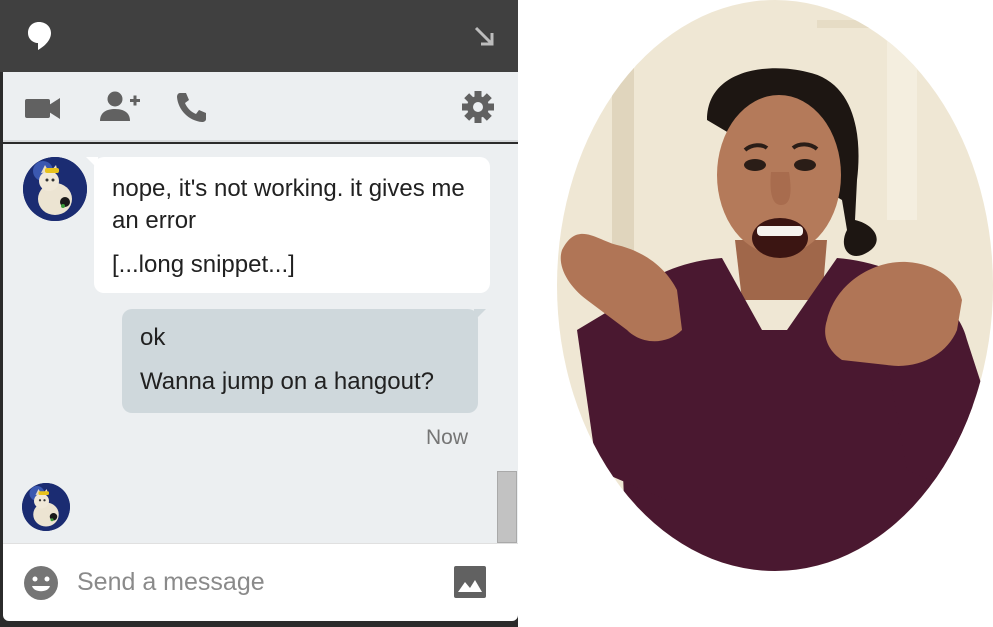 The image size is (993, 627). Describe the element at coordinates (304, 361) in the screenshot. I see `outgoing-message-bubble: ok Wanna jump on a hangout?` at that location.